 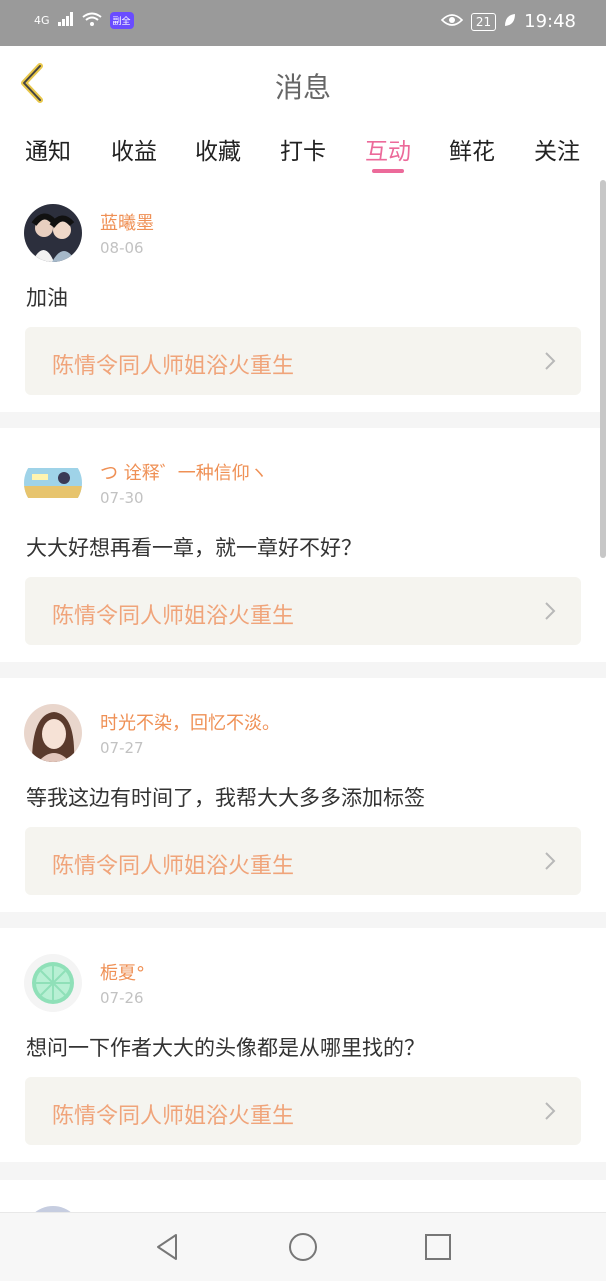 What do you see at coordinates (122, 248) in the screenshot?
I see `message-date: 08-06` at bounding box center [122, 248].